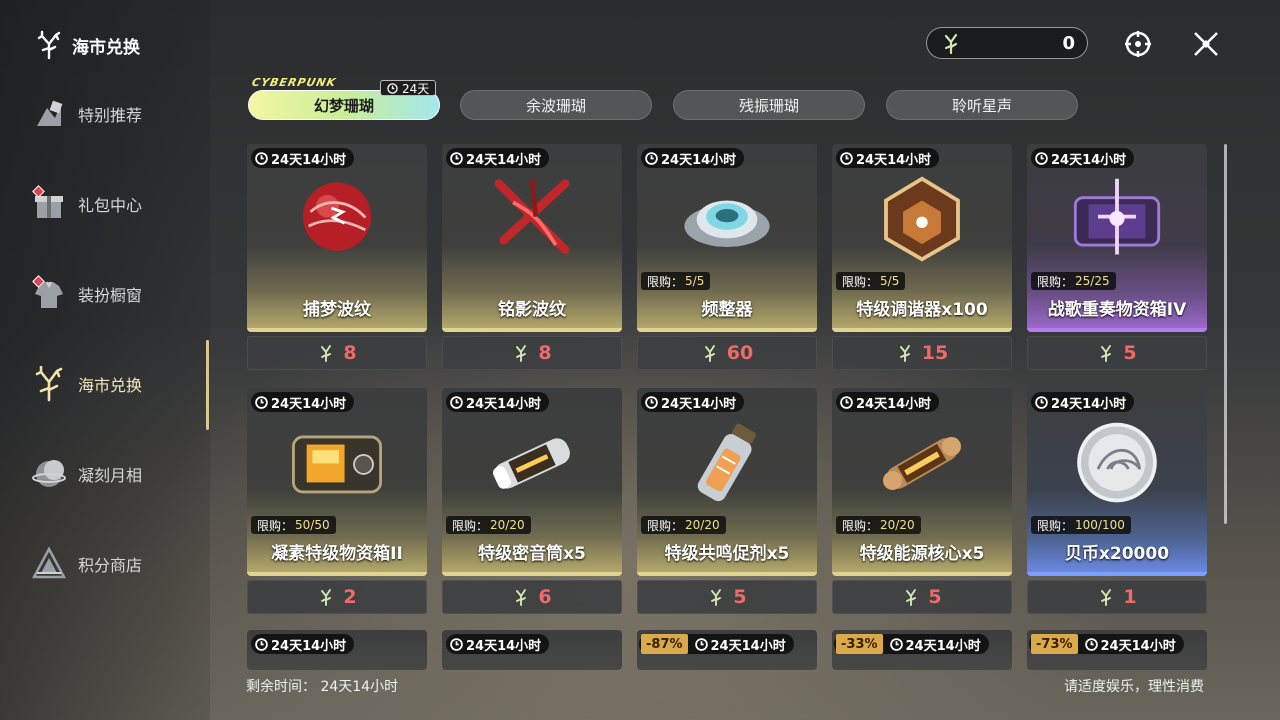  I want to click on currency-amount: 0, so click(1068, 43).